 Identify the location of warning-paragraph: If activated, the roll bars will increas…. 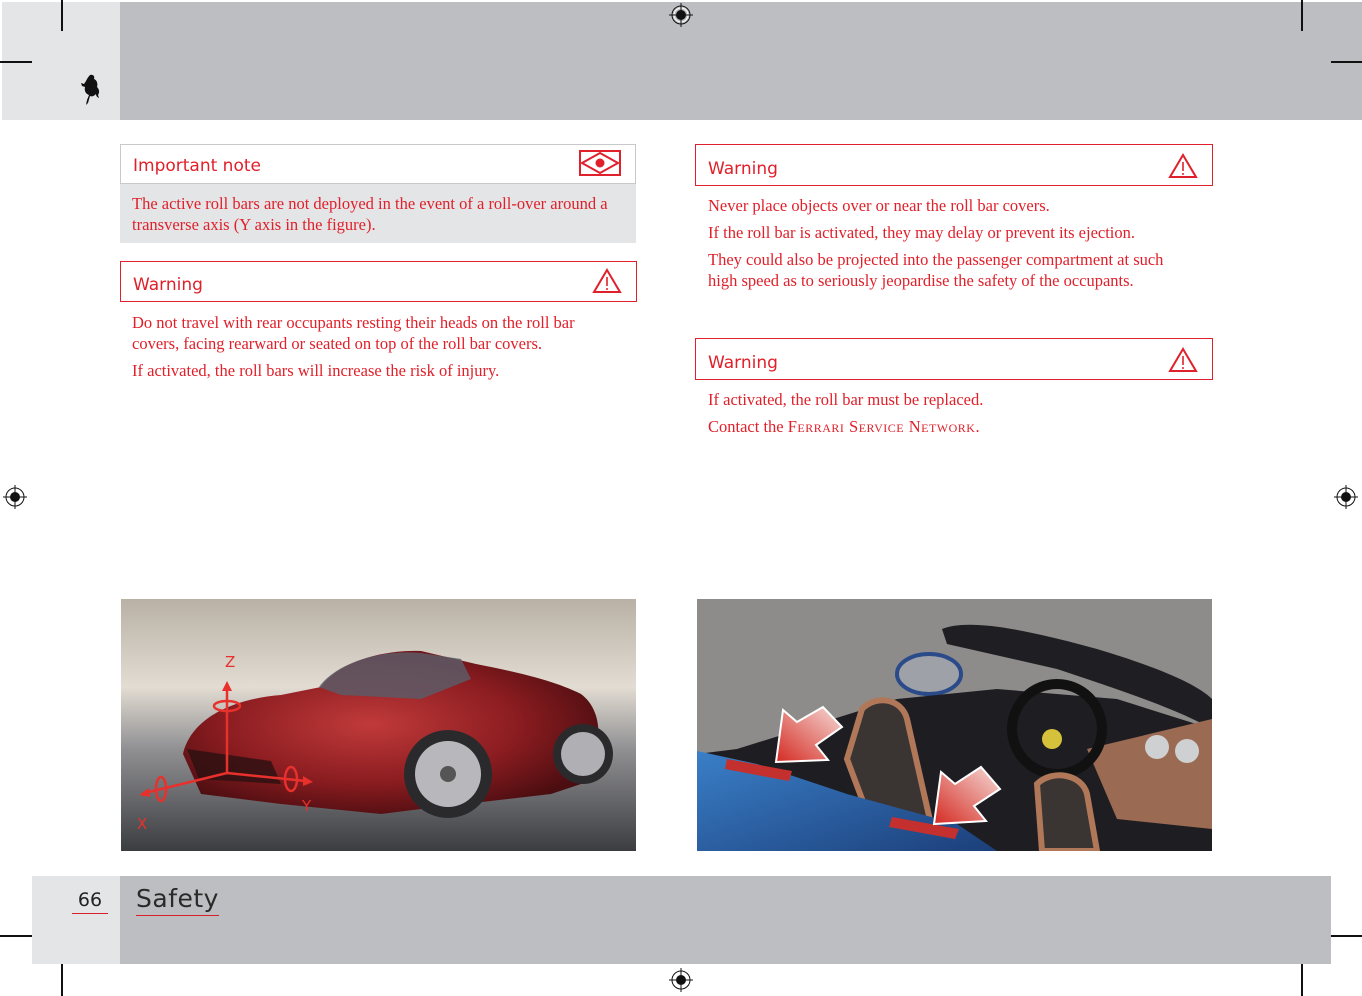
(316, 370).